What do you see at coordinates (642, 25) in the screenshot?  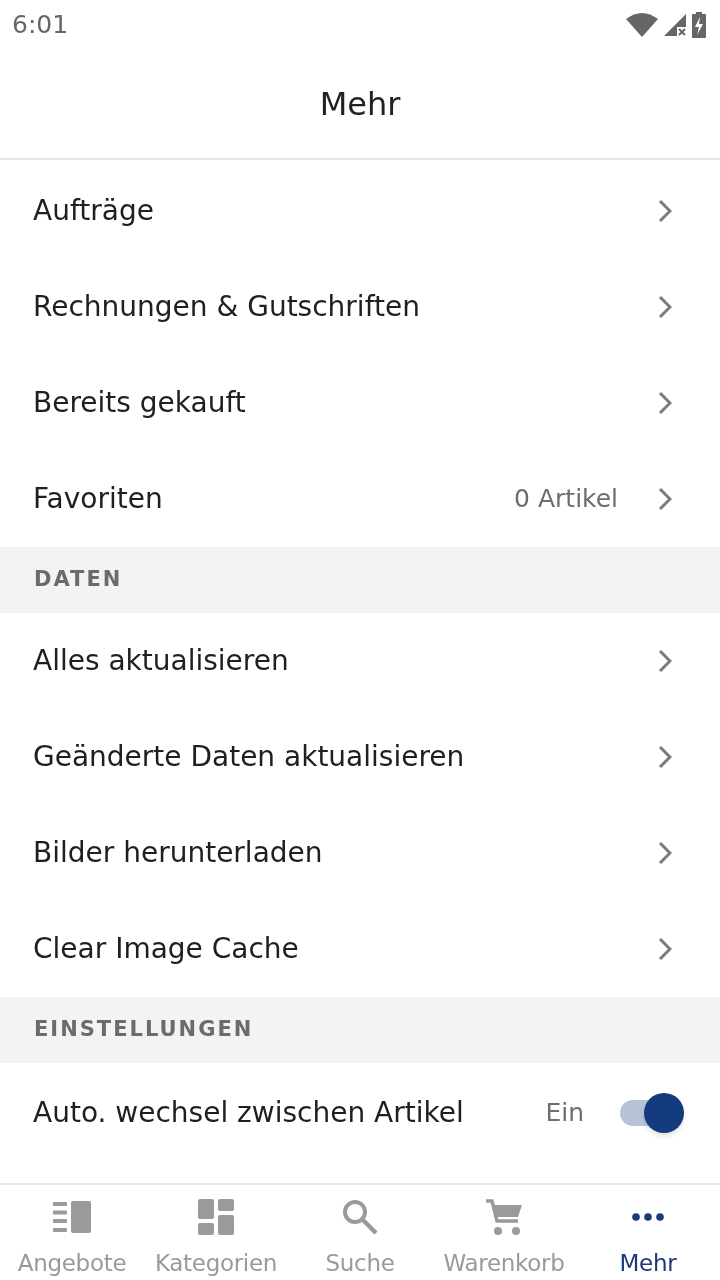 I see `wifi-icon` at bounding box center [642, 25].